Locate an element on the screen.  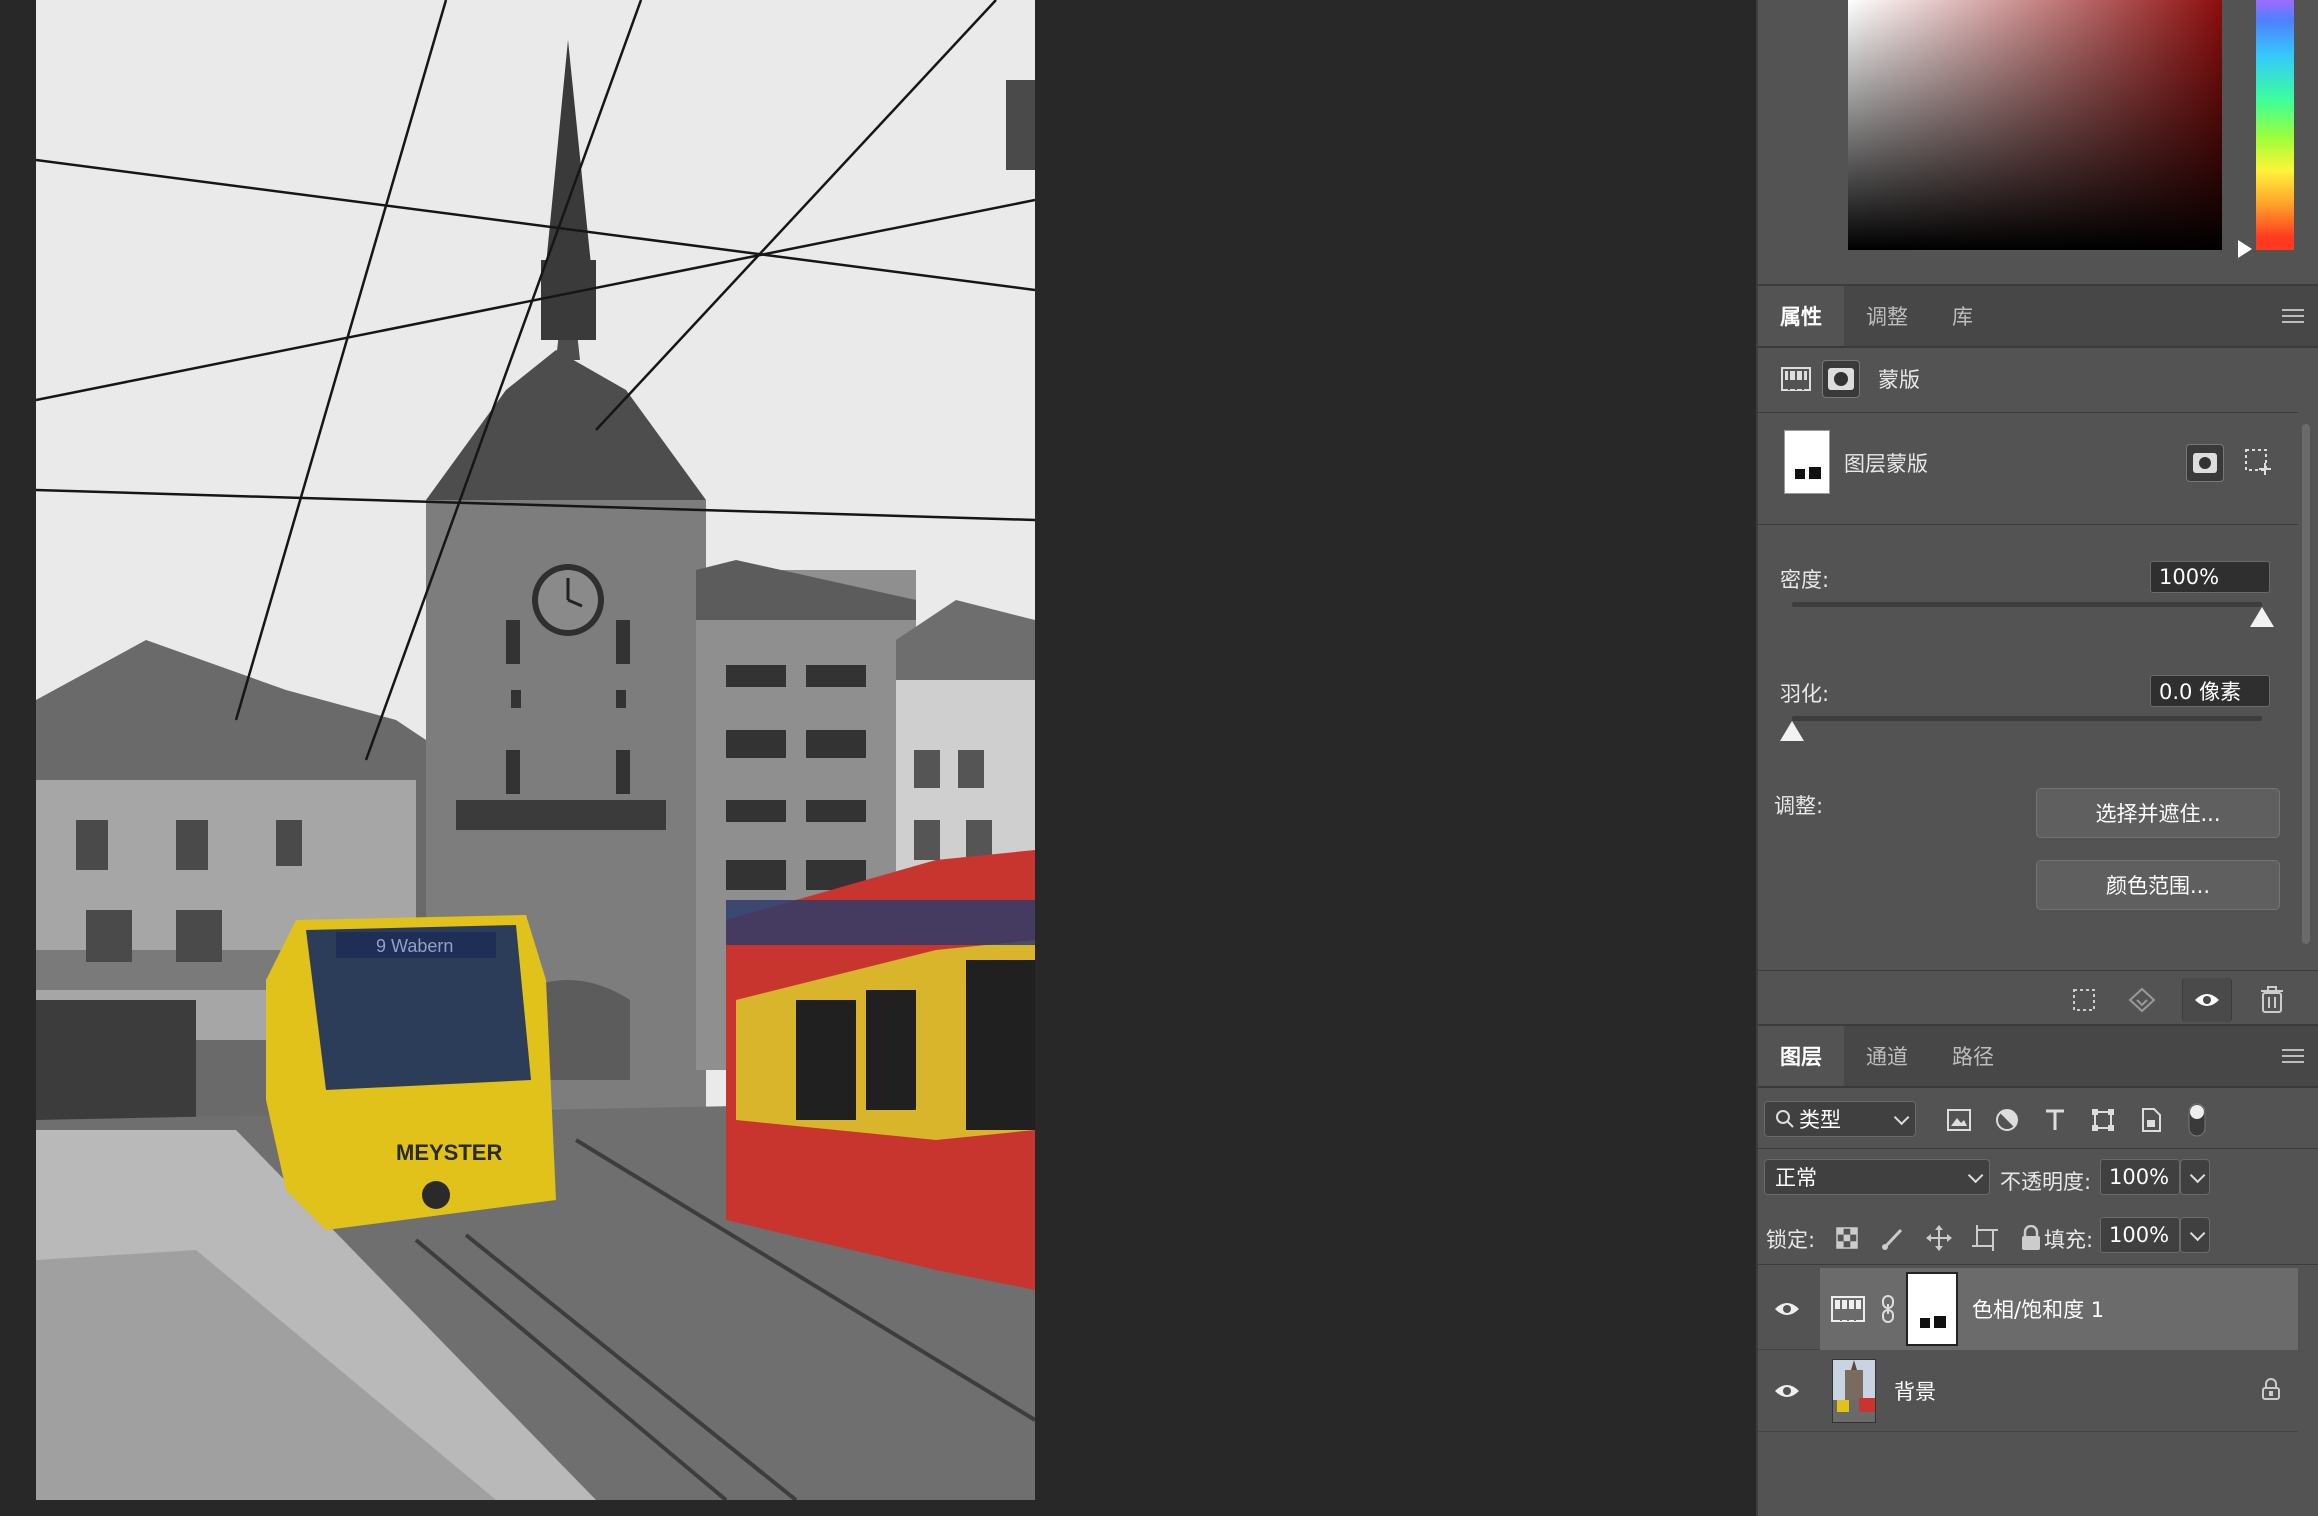
hue-slider-strip is located at coordinates (2275, 125).